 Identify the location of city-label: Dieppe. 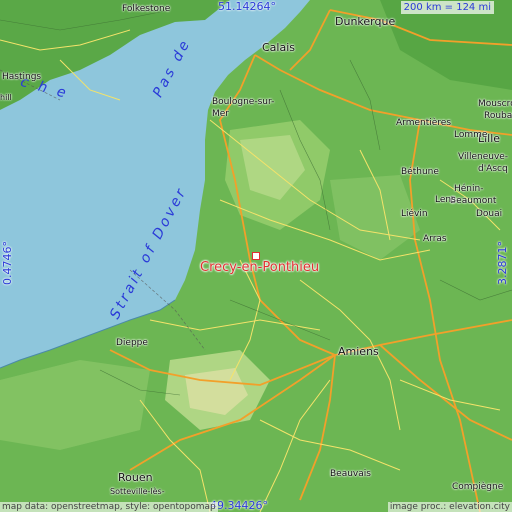
(132, 343).